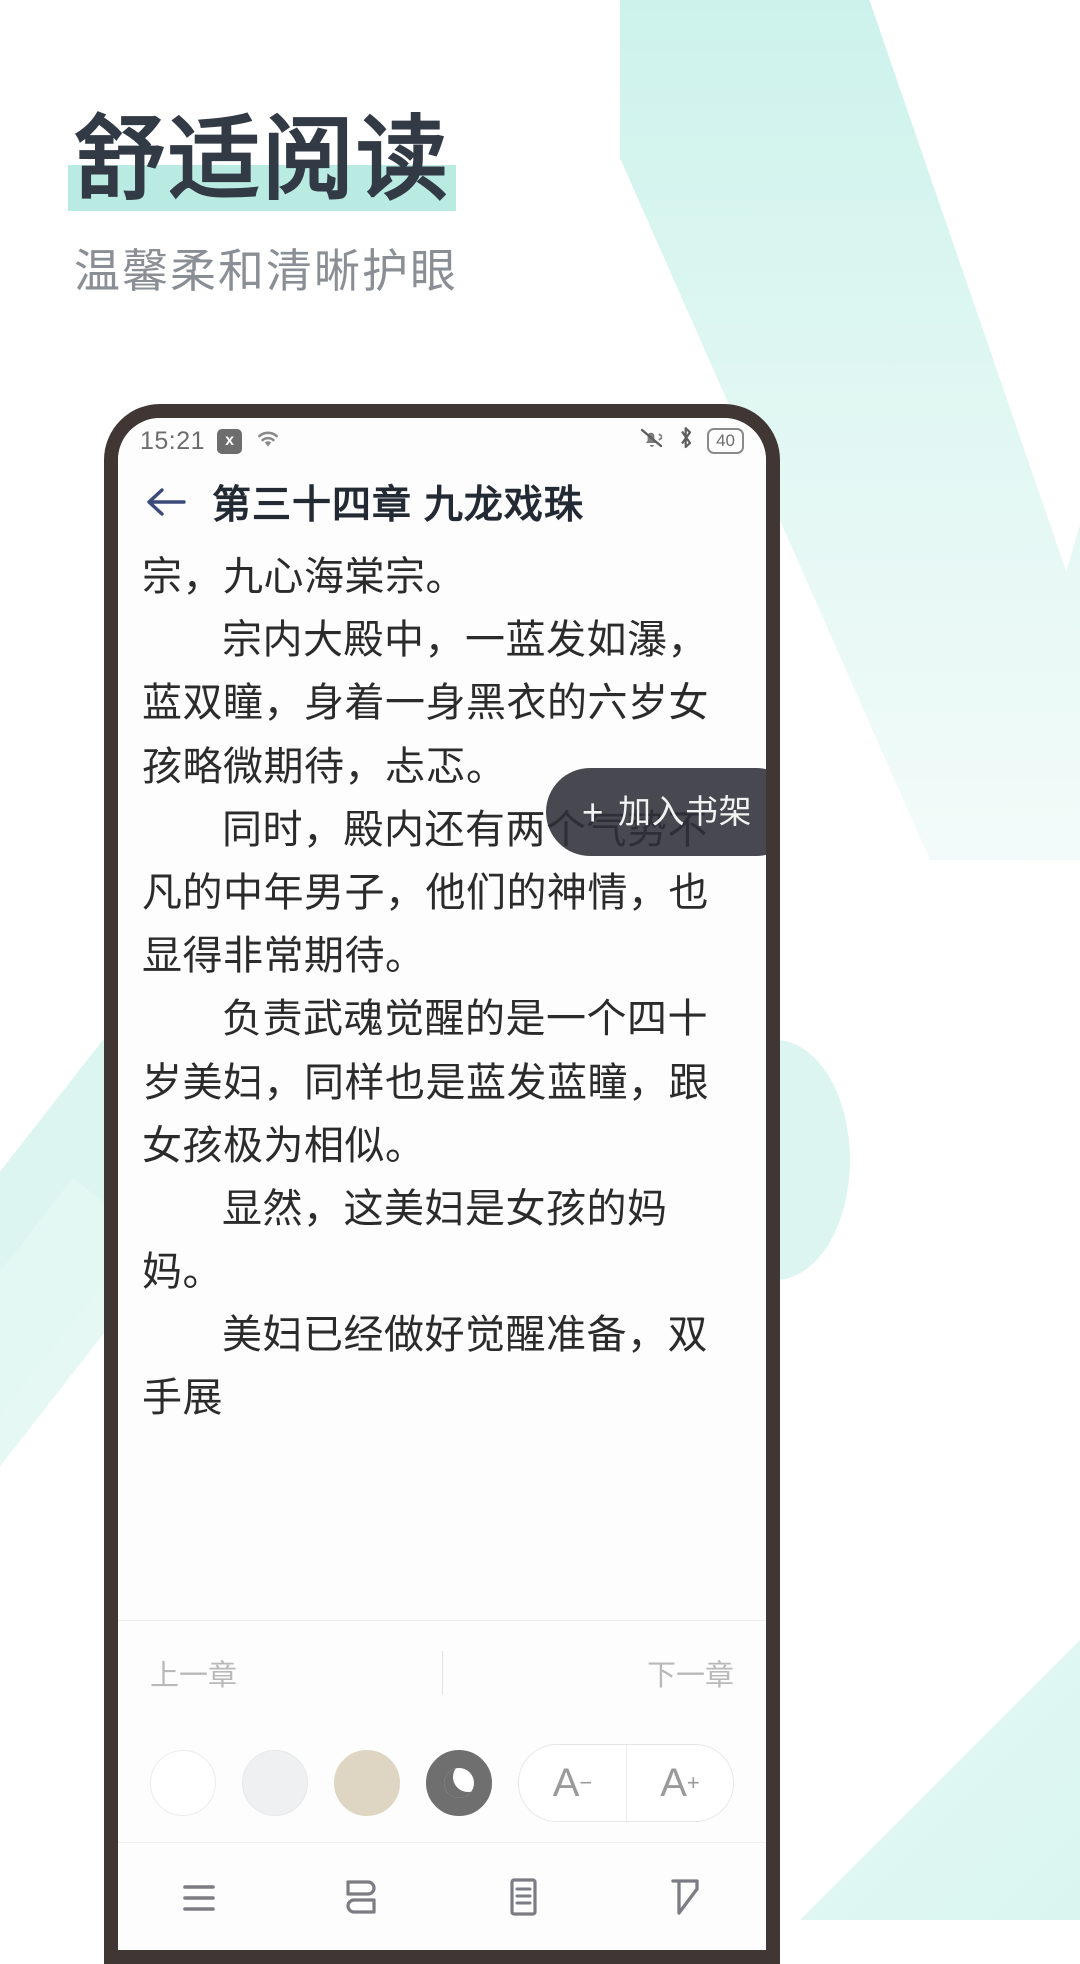  What do you see at coordinates (686, 441) in the screenshot?
I see `bluetooth-icon` at bounding box center [686, 441].